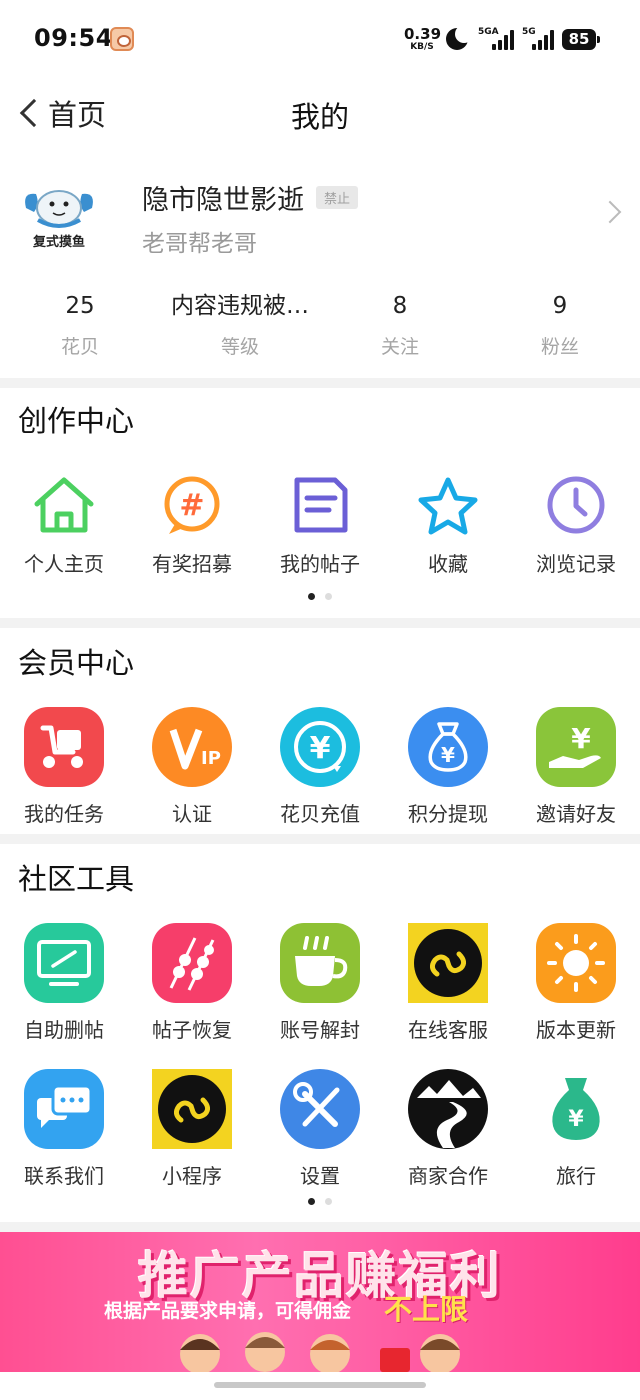  Describe the element at coordinates (192, 963) in the screenshot. I see `skewer-icon` at that location.